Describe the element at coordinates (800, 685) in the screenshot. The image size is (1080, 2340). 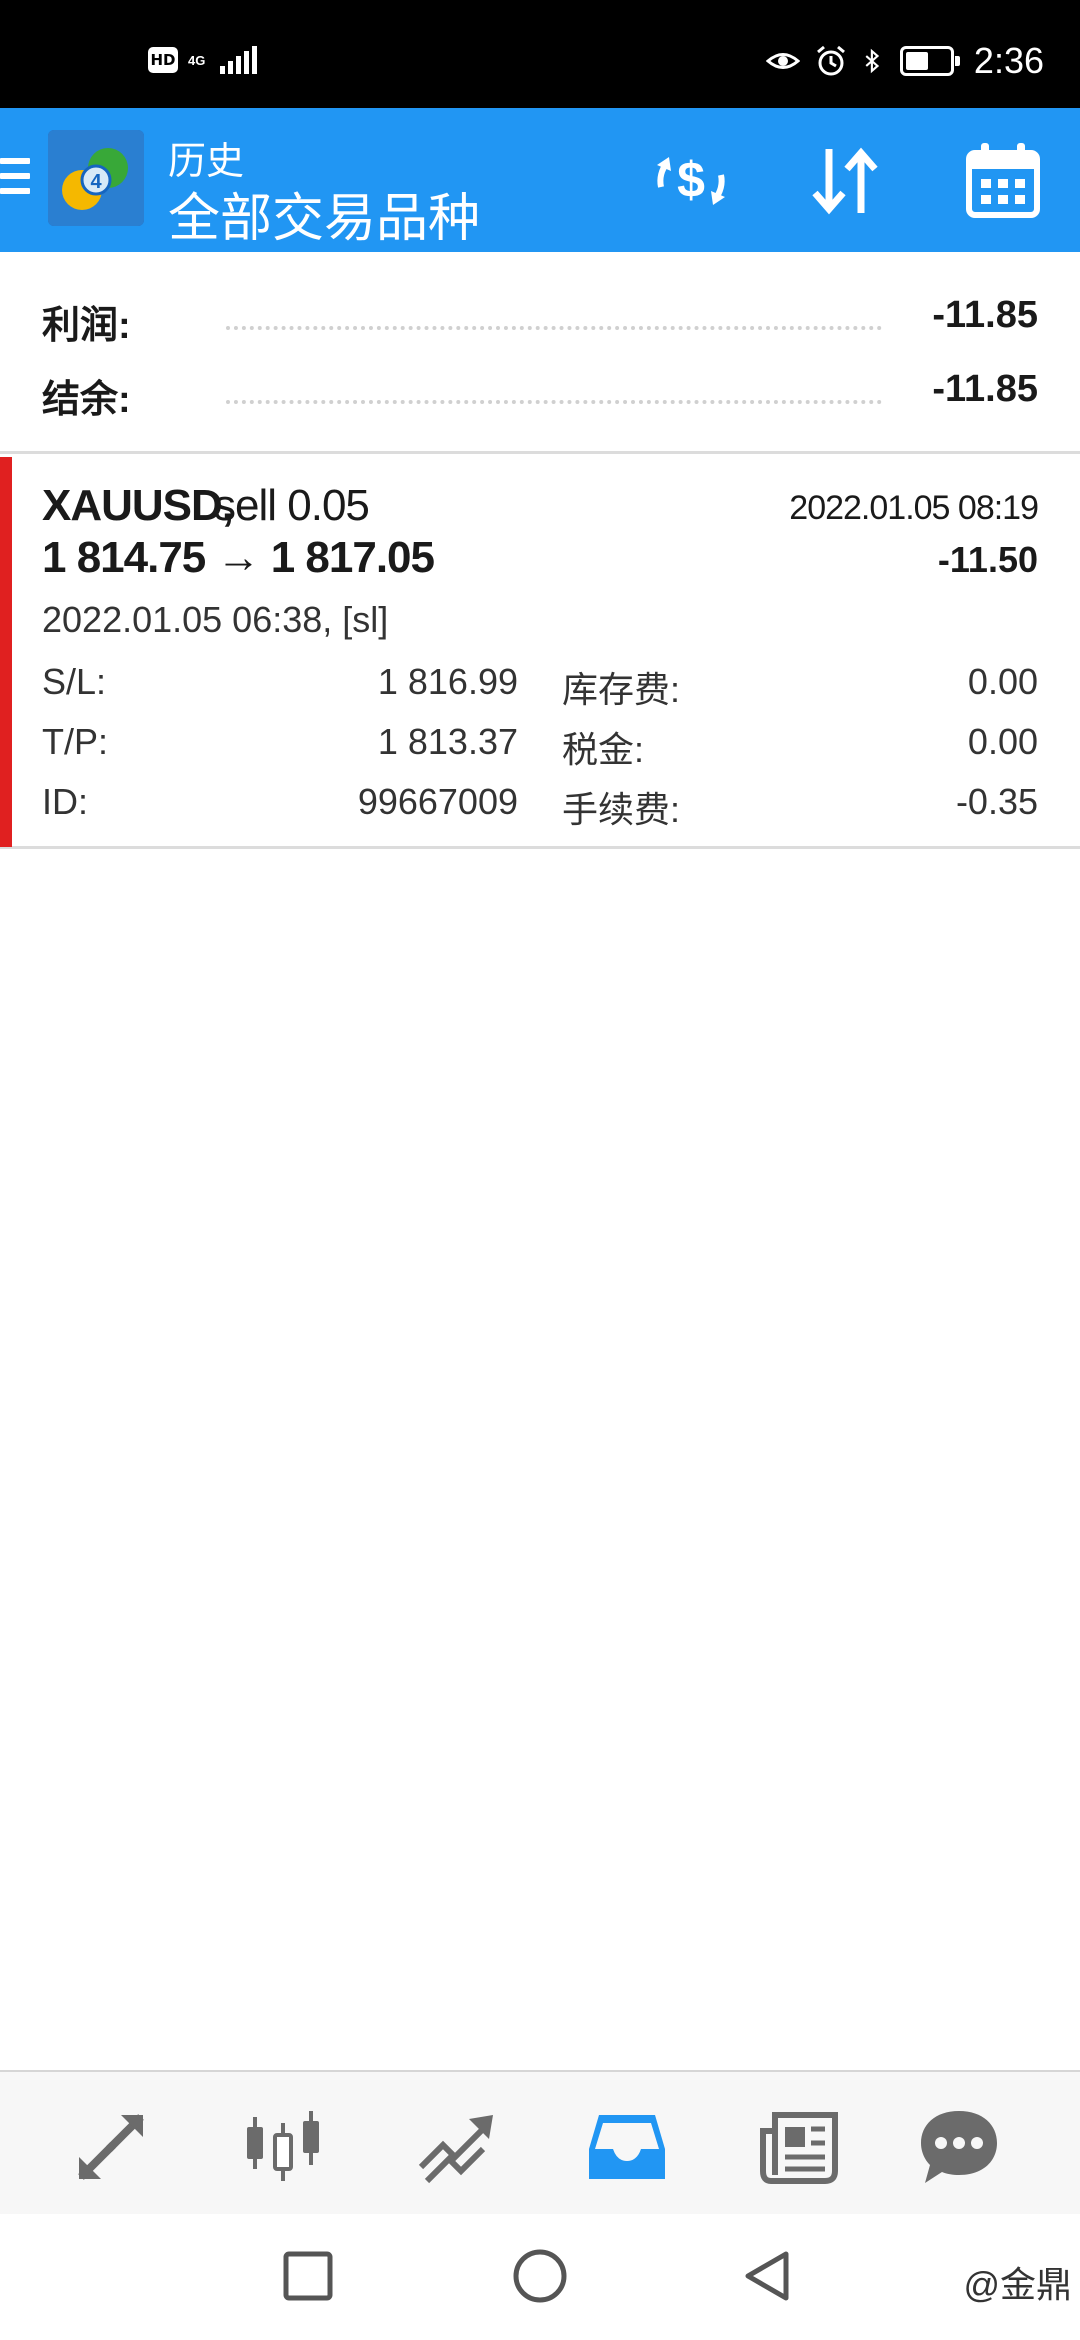
I see `swap-row: 库存费: 0.00` at that location.